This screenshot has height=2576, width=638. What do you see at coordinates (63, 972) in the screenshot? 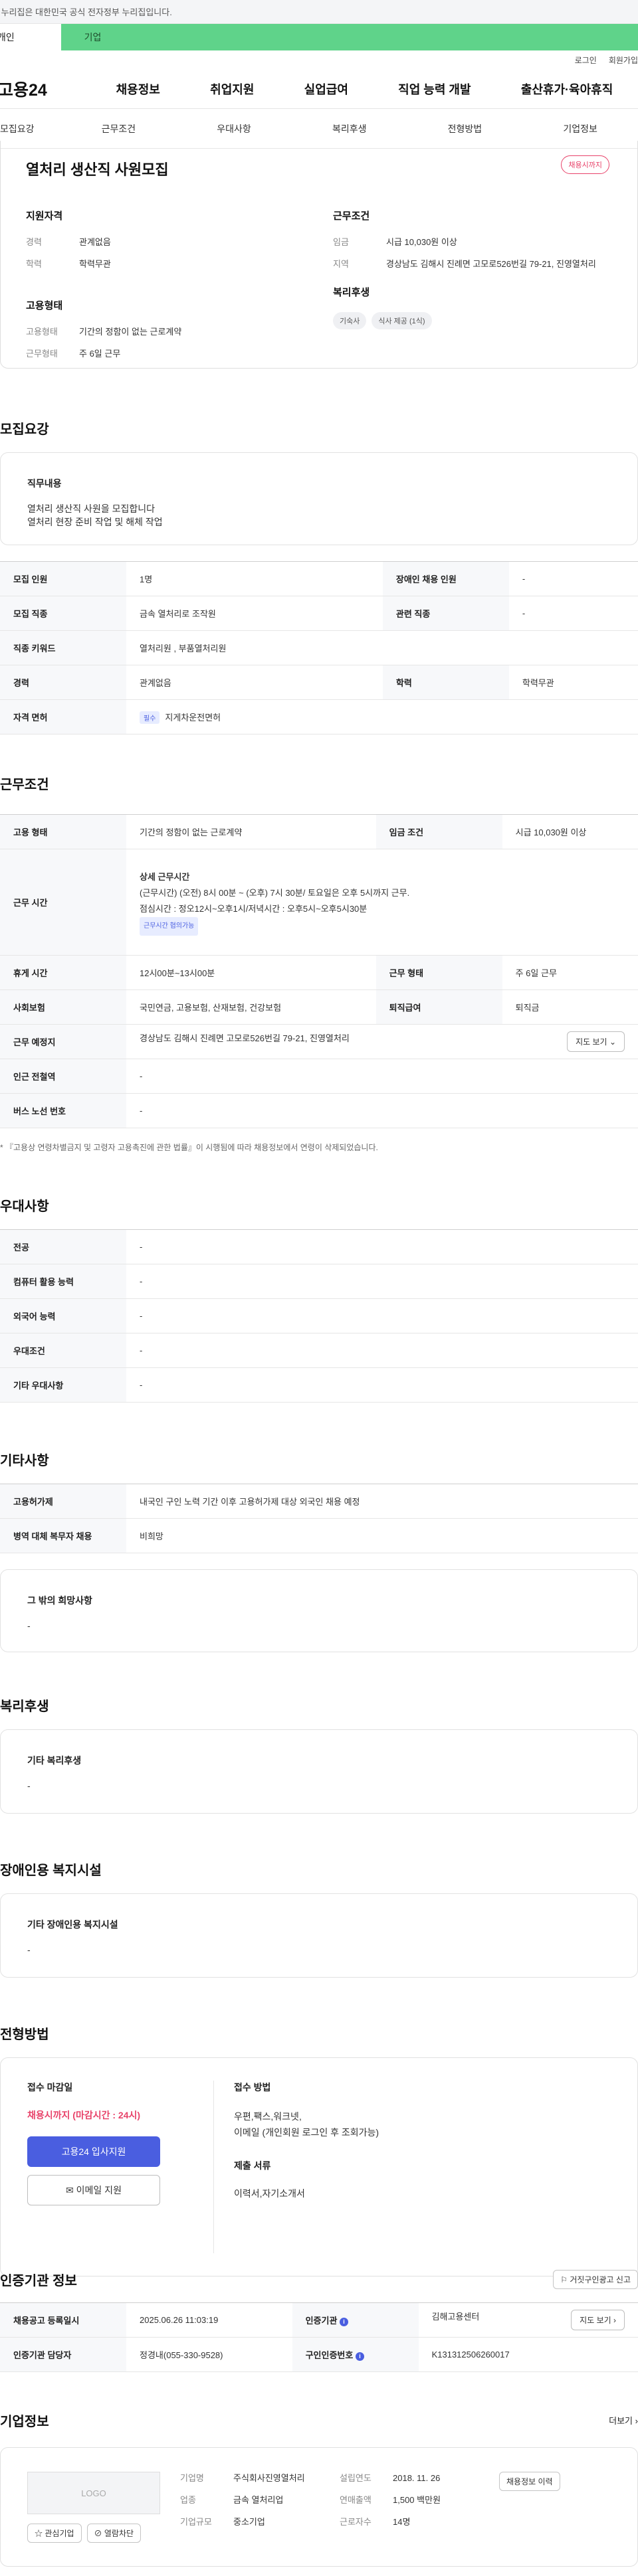
I see `cell-label: 휴게 시간` at bounding box center [63, 972].